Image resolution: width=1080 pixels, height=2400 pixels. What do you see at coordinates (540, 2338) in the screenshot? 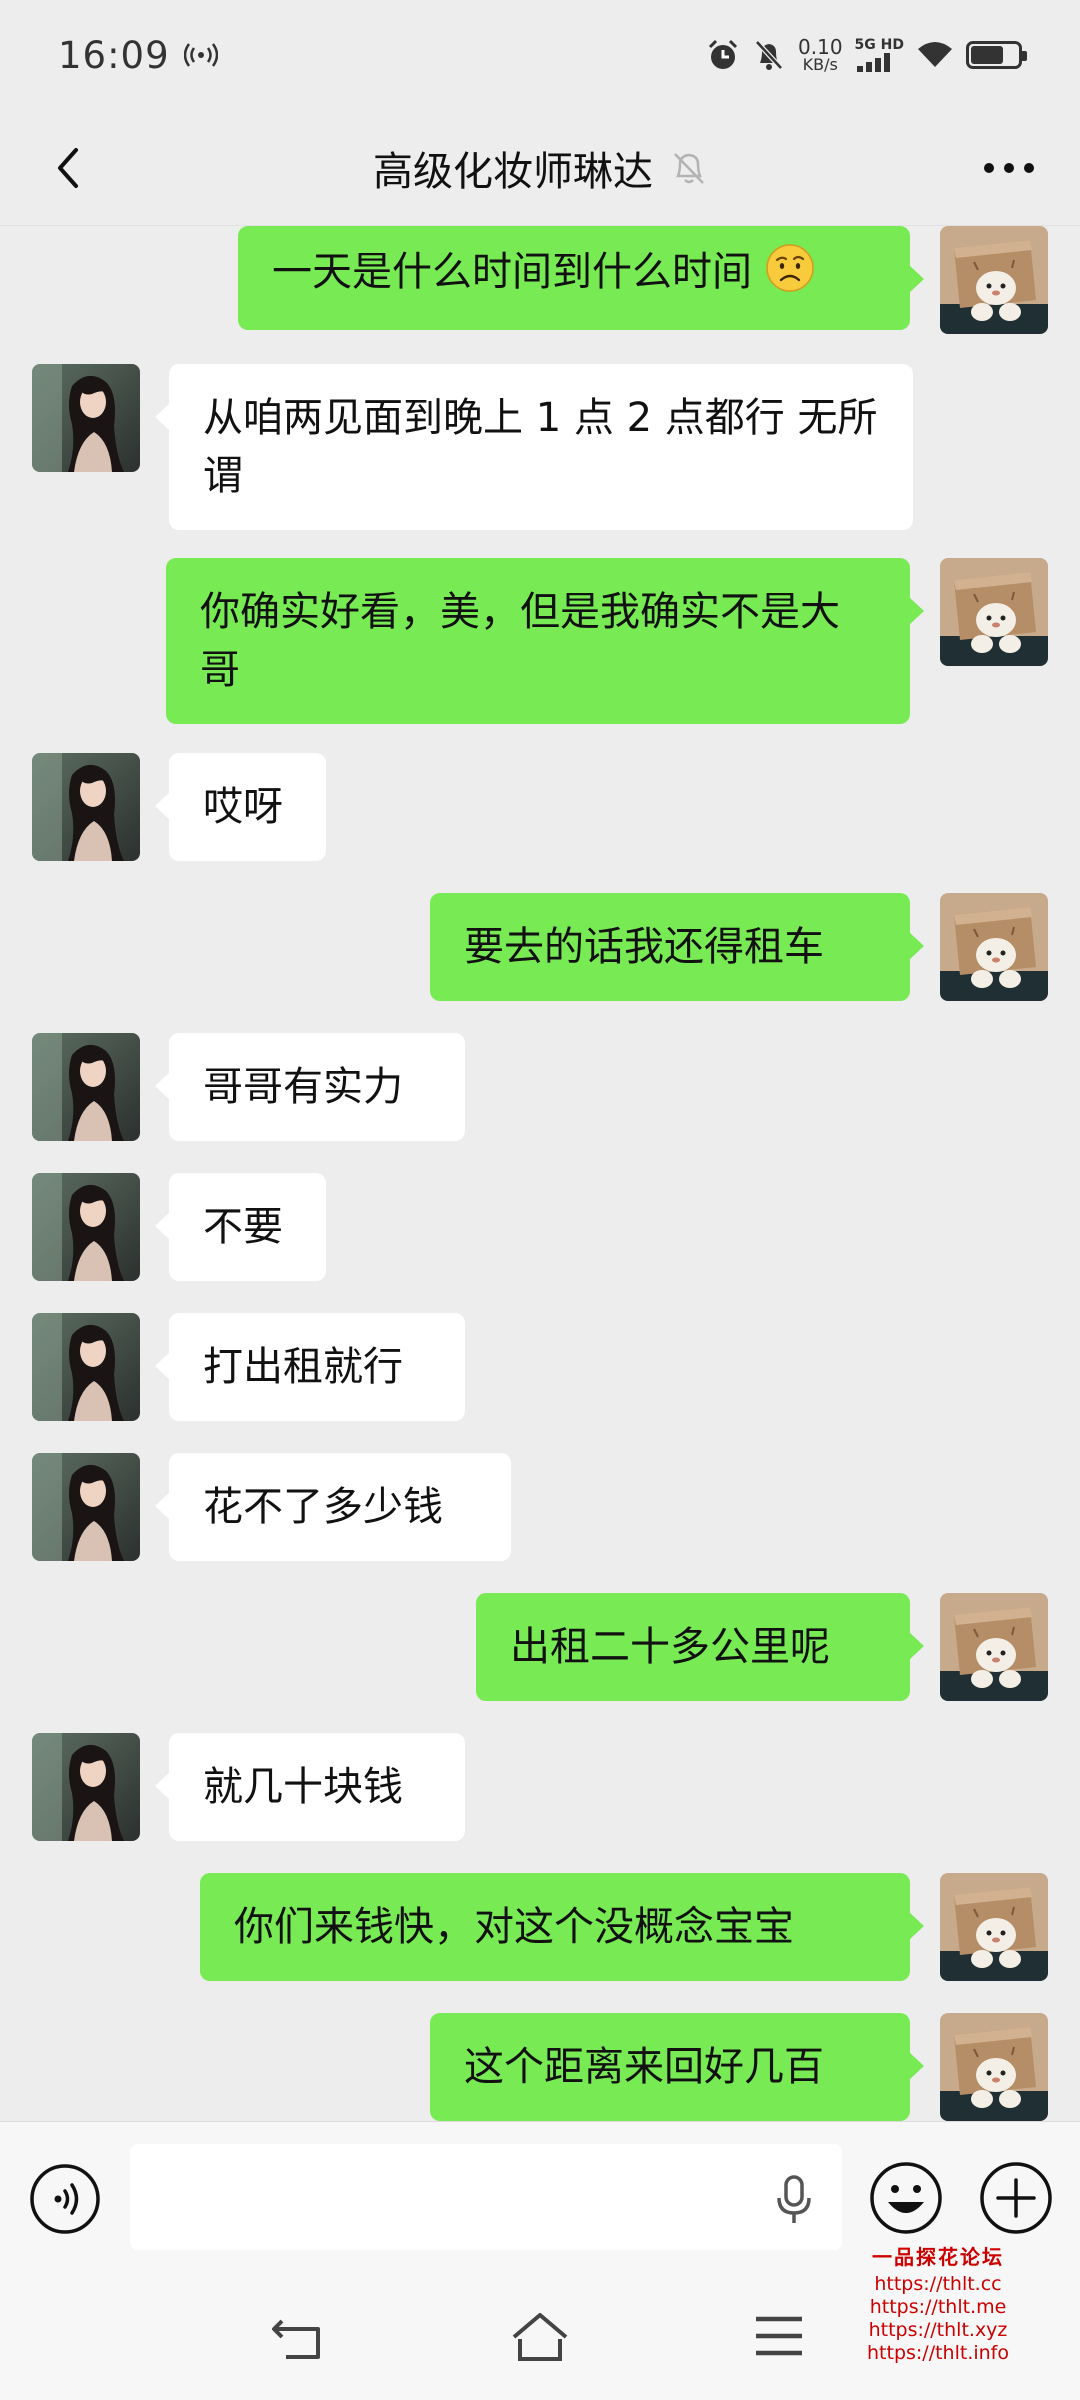
I see `system-home-icon` at bounding box center [540, 2338].